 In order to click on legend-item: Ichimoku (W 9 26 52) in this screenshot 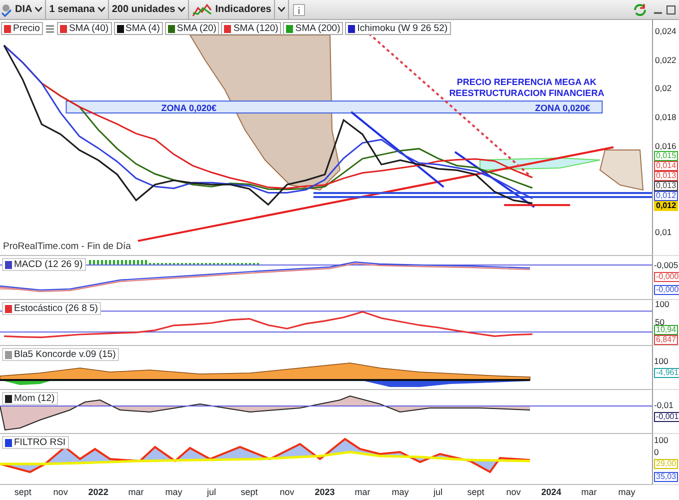, I will do `click(398, 28)`.